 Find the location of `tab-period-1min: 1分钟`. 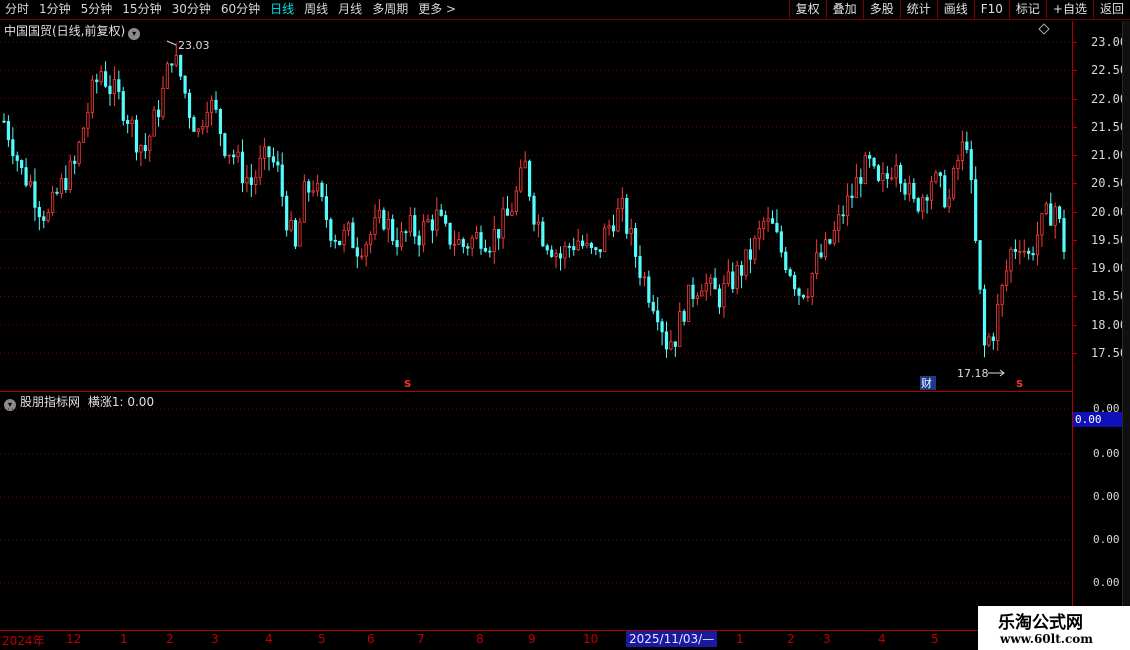

tab-period-1min: 1分钟 is located at coordinates (55, 10).